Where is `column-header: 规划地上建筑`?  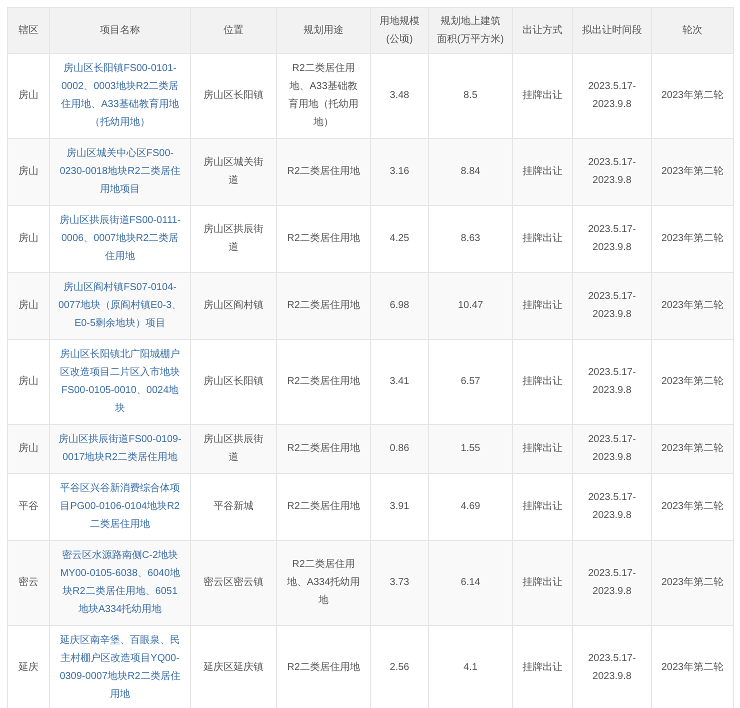 column-header: 规划地上建筑 is located at coordinates (471, 21).